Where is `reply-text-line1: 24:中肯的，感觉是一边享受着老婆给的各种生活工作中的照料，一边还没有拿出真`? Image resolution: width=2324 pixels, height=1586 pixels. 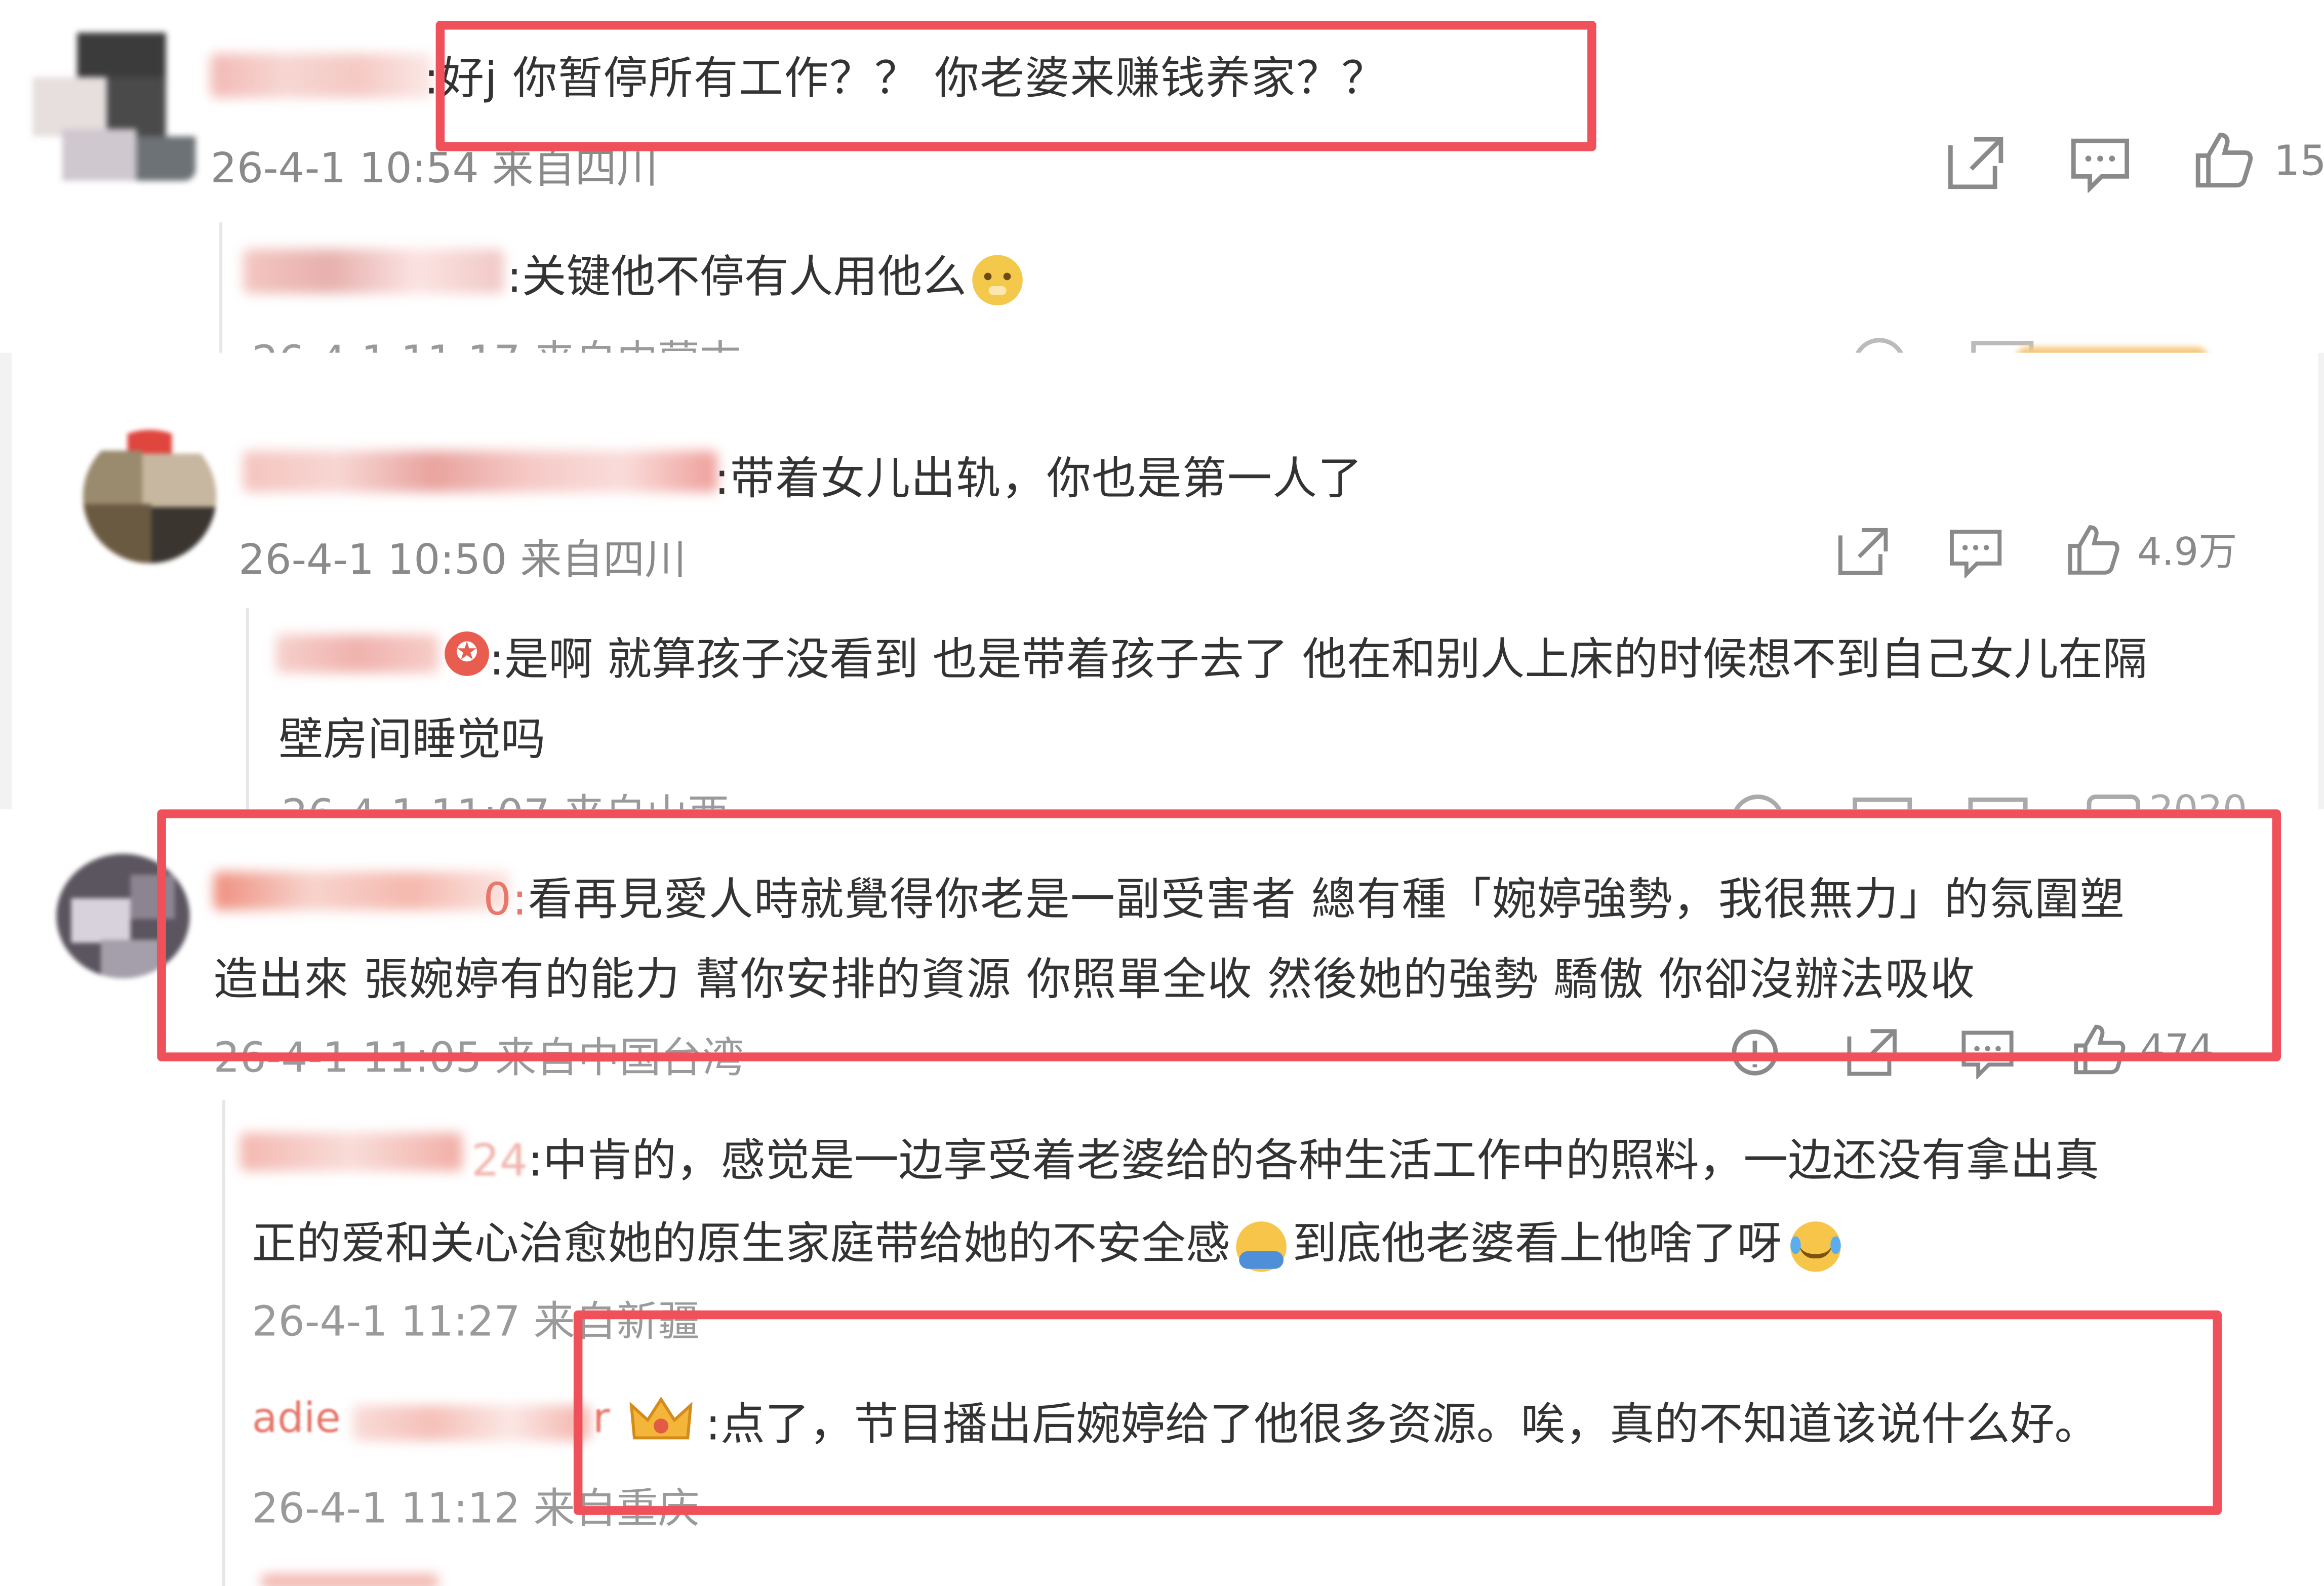
reply-text-line1: 24:中肯的，感觉是一边享受着老婆给的各种生活工作中的照料，一边还没有拿出真 is located at coordinates (1285, 1156).